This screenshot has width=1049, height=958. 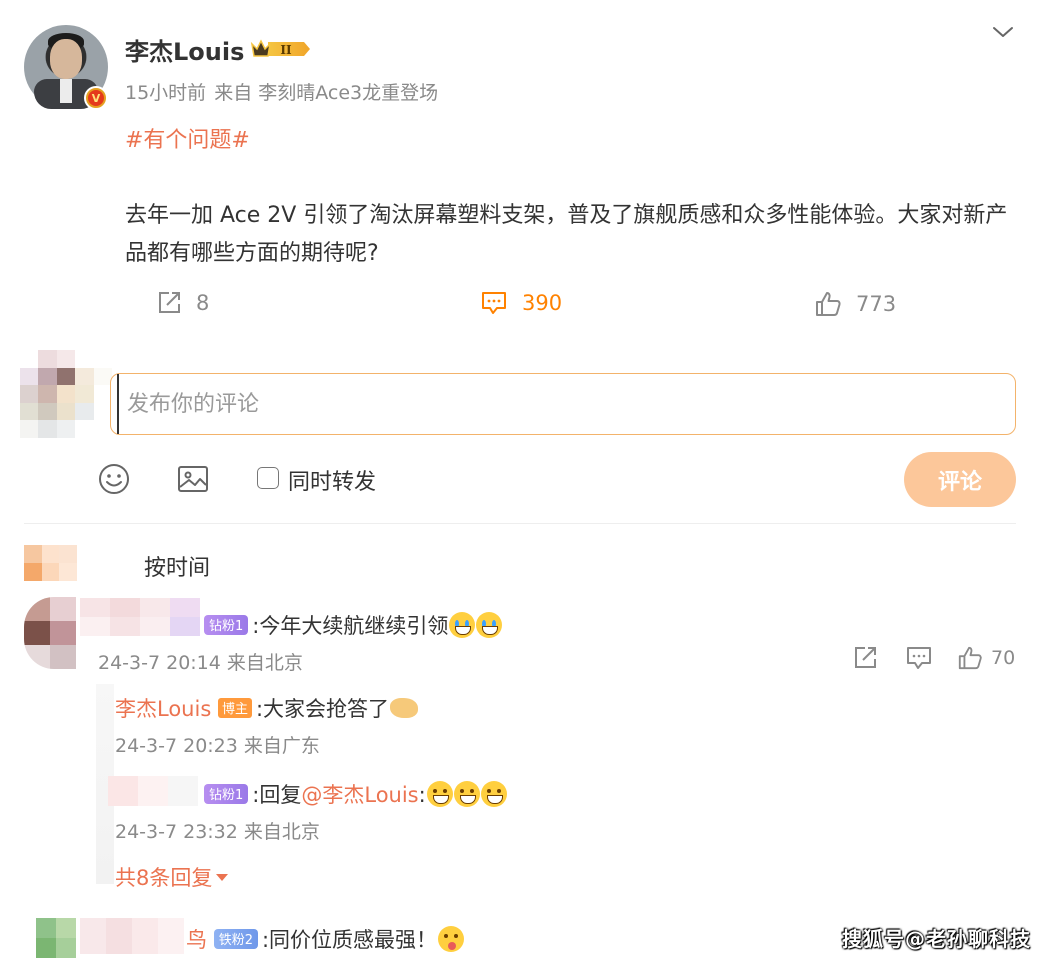 What do you see at coordinates (350, 626) in the screenshot?
I see `comment-text: :今年大续航继续引领` at bounding box center [350, 626].